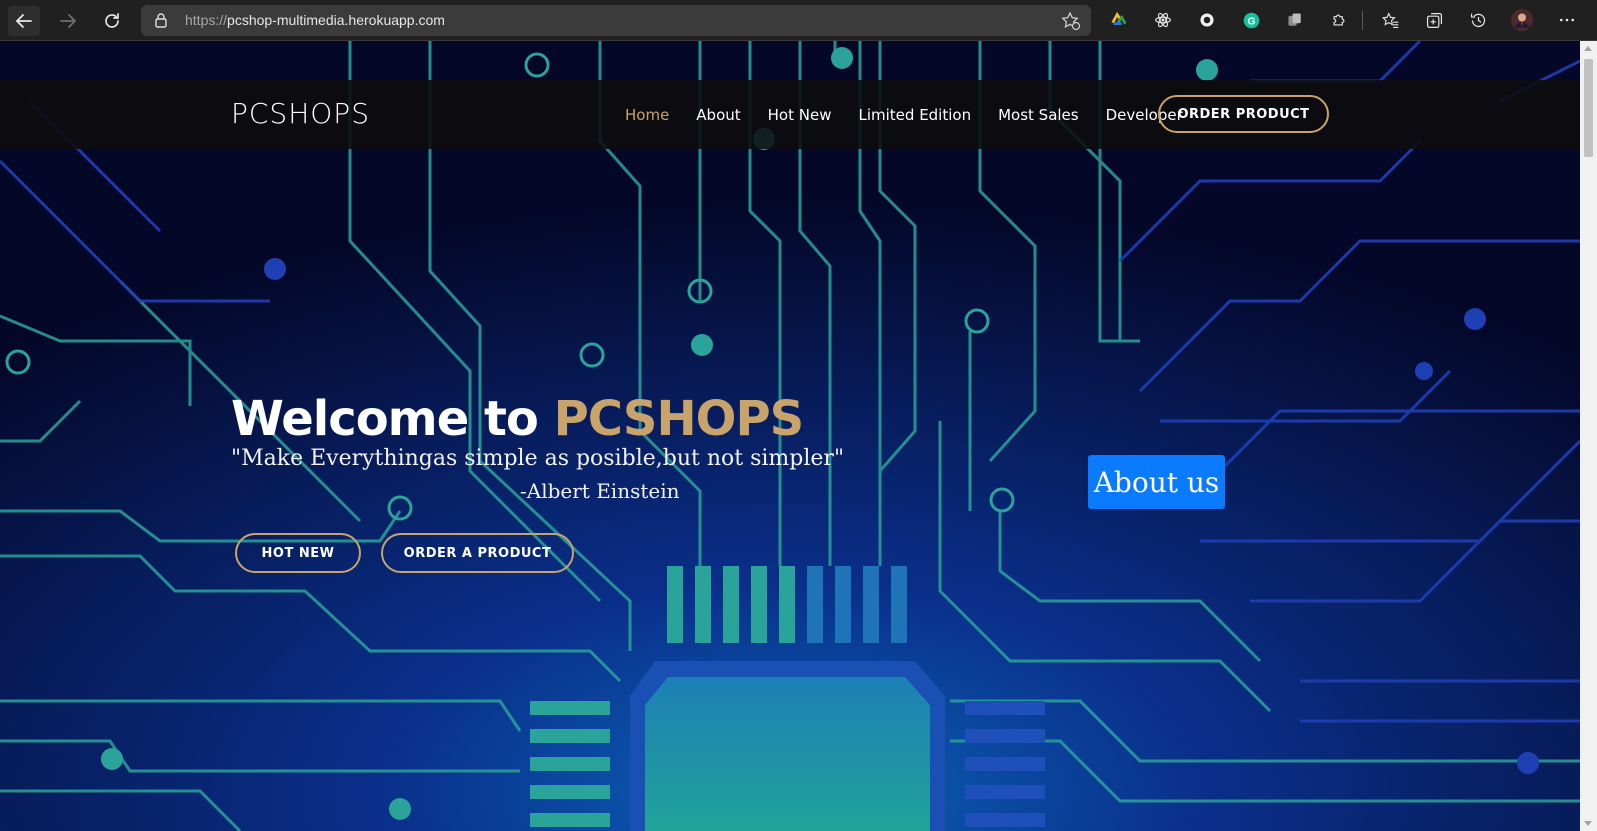 The height and width of the screenshot is (831, 1597). What do you see at coordinates (1295, 20) in the screenshot?
I see `extension-pages-icon` at bounding box center [1295, 20].